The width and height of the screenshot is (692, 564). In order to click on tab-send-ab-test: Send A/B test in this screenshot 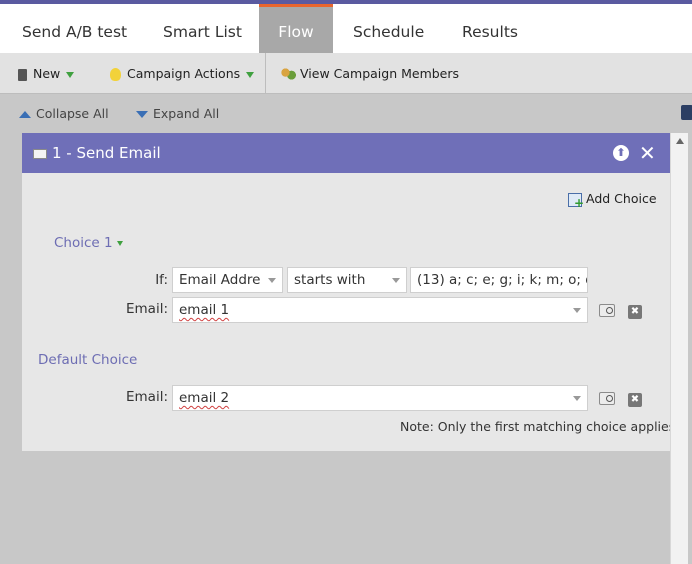, I will do `click(74, 28)`.